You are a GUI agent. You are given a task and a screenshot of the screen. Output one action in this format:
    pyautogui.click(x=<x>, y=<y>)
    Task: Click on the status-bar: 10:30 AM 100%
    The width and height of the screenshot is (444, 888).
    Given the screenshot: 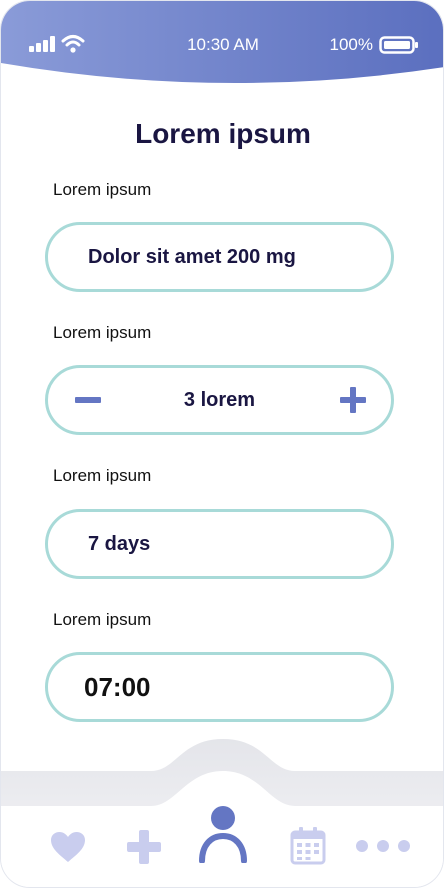 What is the action you would take?
    pyautogui.click(x=222, y=46)
    